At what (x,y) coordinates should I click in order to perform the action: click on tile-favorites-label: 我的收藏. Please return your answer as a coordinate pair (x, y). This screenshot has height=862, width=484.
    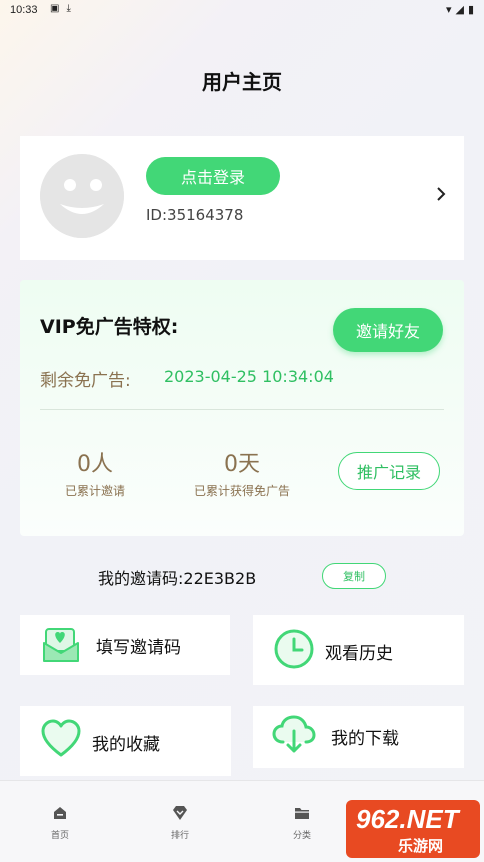
    Looking at the image, I should click on (126, 745).